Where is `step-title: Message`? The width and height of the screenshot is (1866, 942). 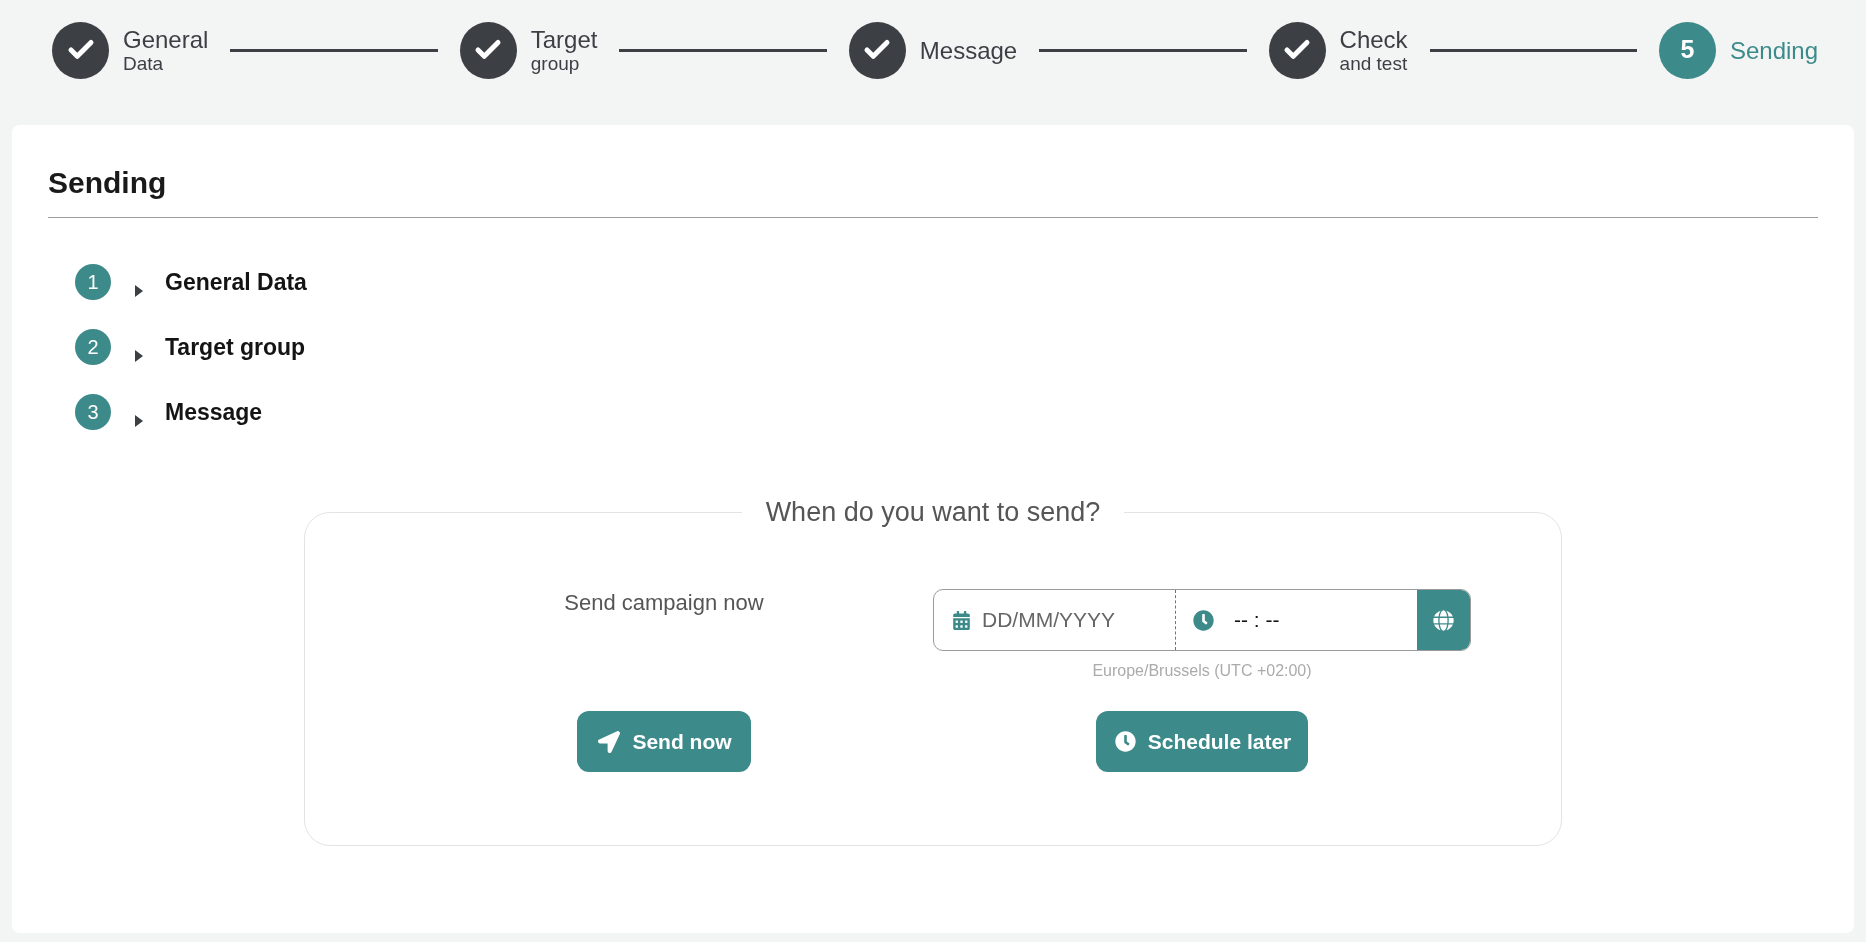 step-title: Message is located at coordinates (968, 50).